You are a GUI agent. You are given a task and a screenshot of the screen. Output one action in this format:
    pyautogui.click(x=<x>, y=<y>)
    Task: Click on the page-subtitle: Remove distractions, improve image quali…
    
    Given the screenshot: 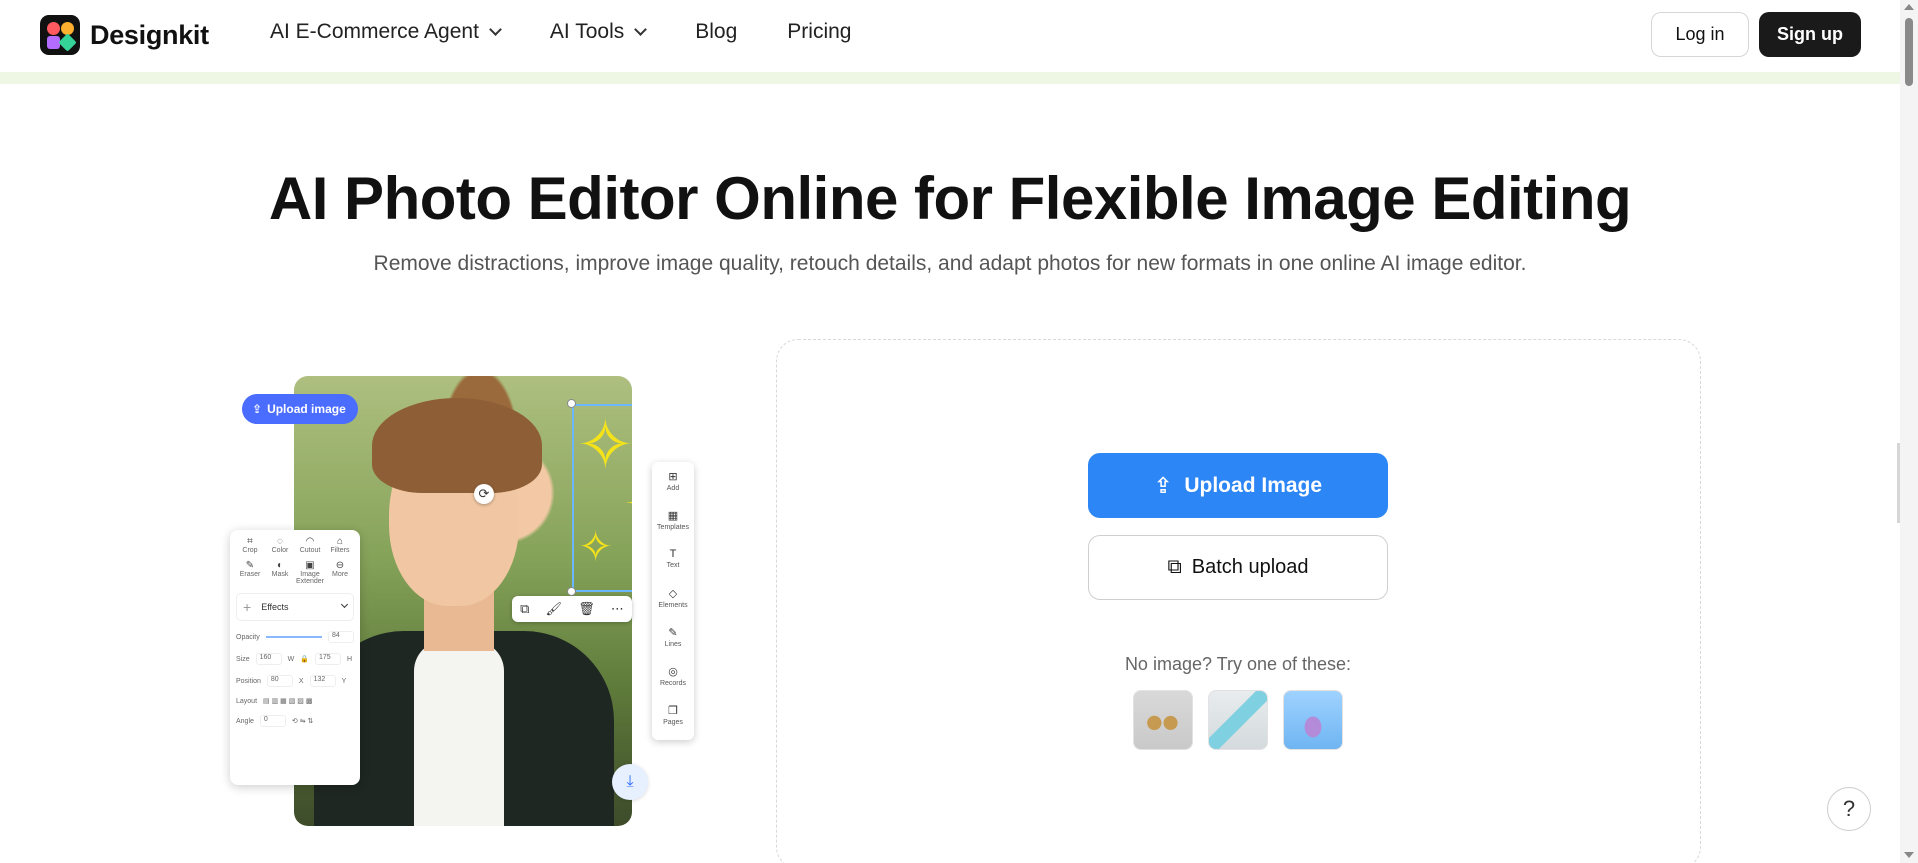 What is the action you would take?
    pyautogui.click(x=950, y=263)
    